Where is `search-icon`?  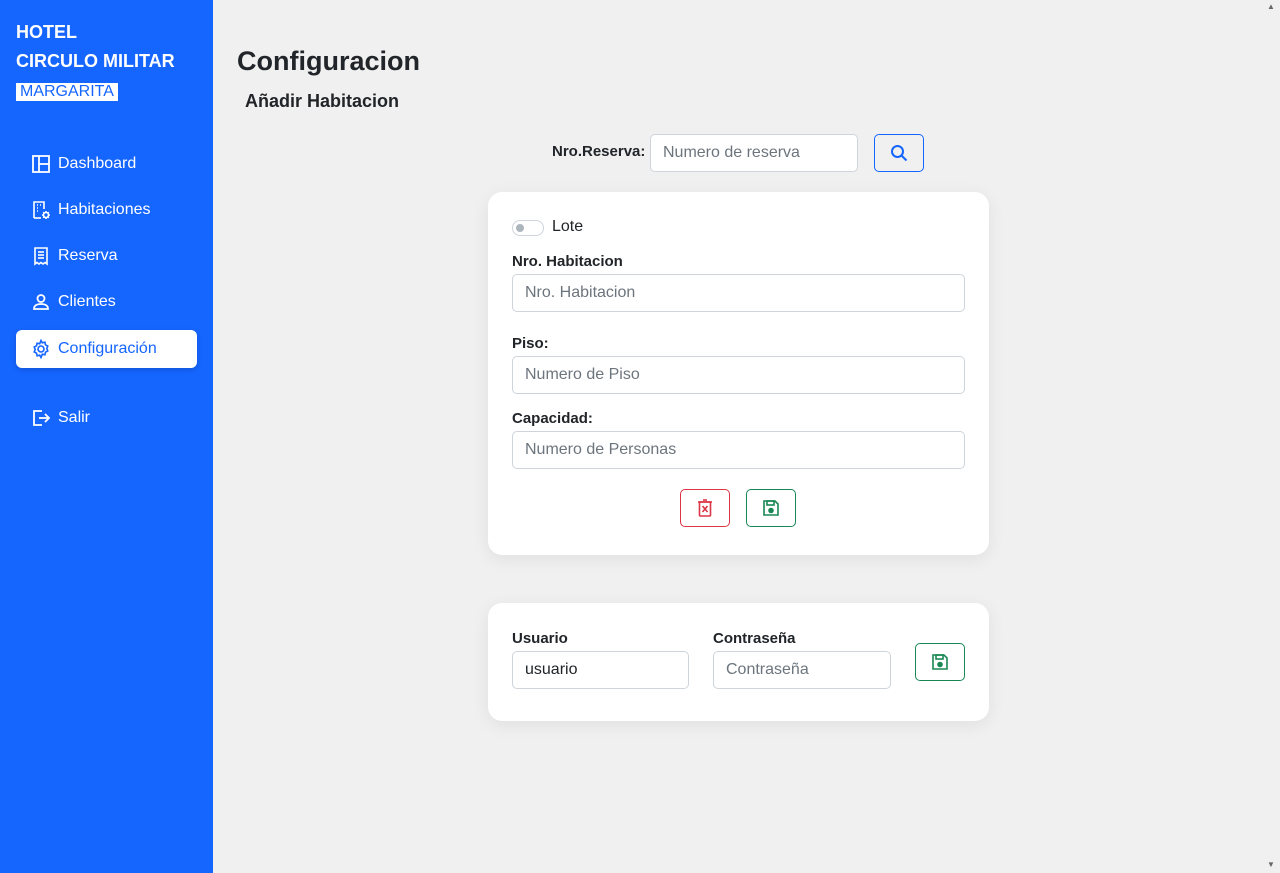
search-icon is located at coordinates (899, 153).